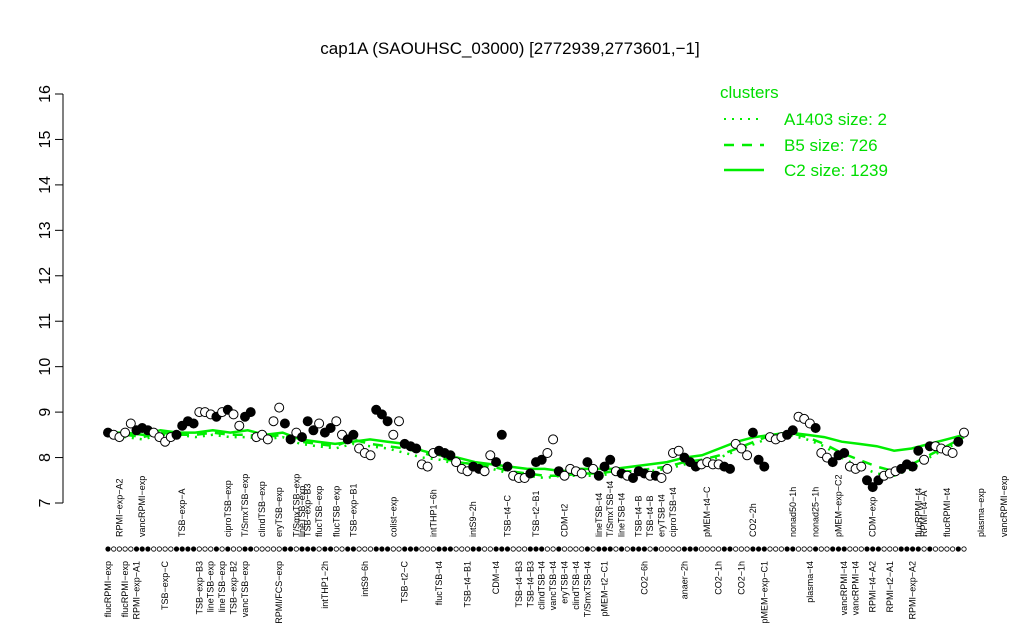 Image resolution: width=1024 pixels, height=640 pixels. What do you see at coordinates (119, 507) in the screenshot?
I see `condition-label-top: RPMI−exp−A2` at bounding box center [119, 507].